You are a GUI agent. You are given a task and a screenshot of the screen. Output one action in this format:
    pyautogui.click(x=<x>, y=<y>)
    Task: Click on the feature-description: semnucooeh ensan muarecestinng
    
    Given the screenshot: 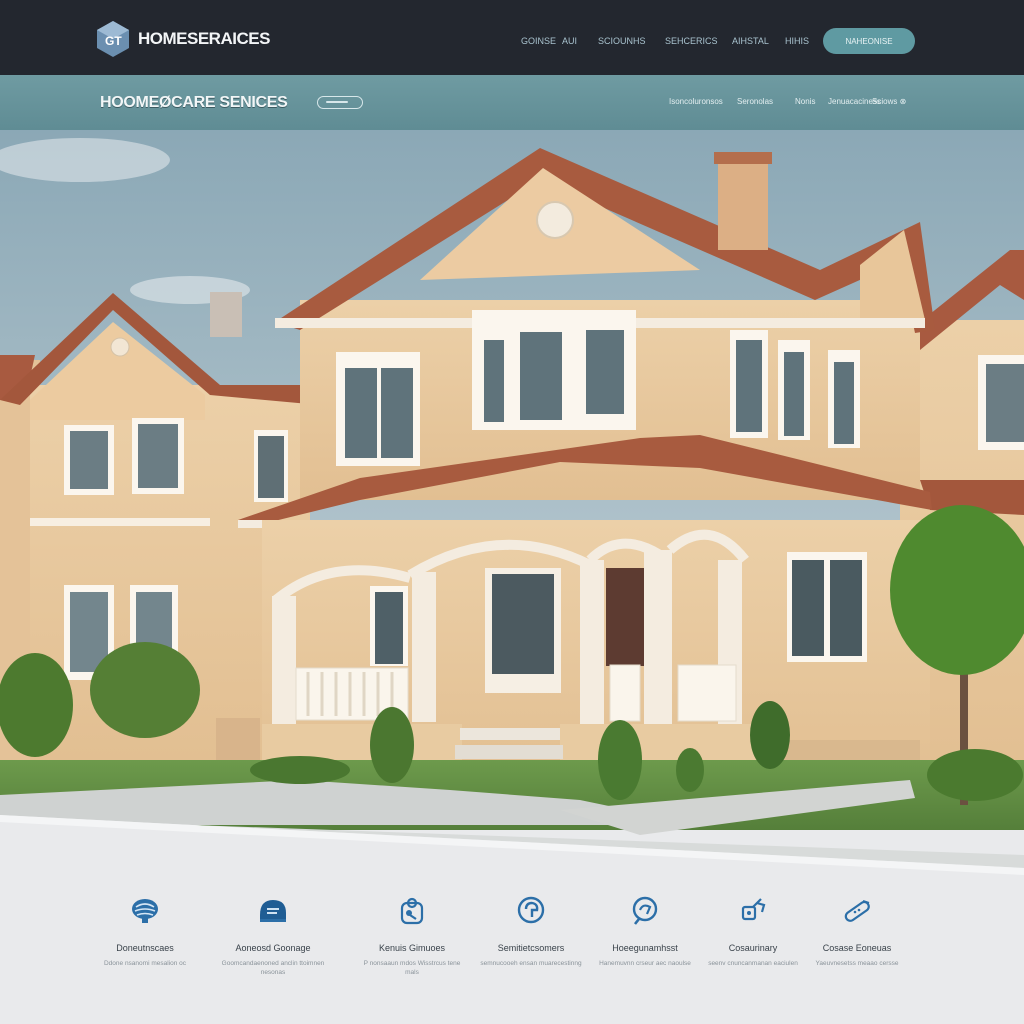 What is the action you would take?
    pyautogui.click(x=531, y=963)
    